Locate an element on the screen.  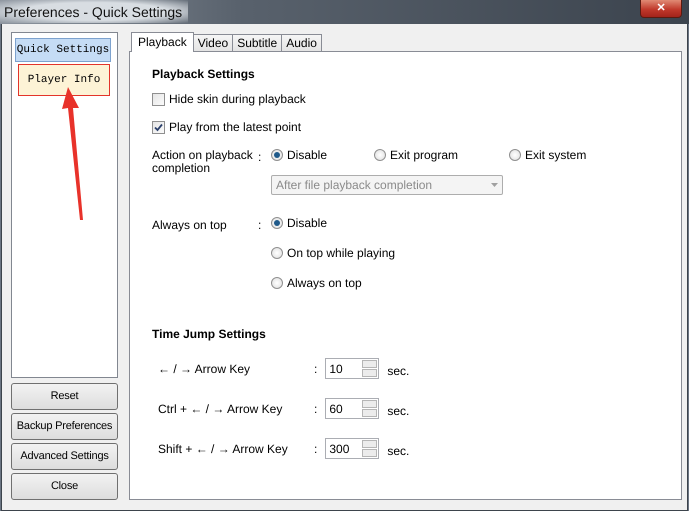
radio-label: On top while playing is located at coordinates (341, 253).